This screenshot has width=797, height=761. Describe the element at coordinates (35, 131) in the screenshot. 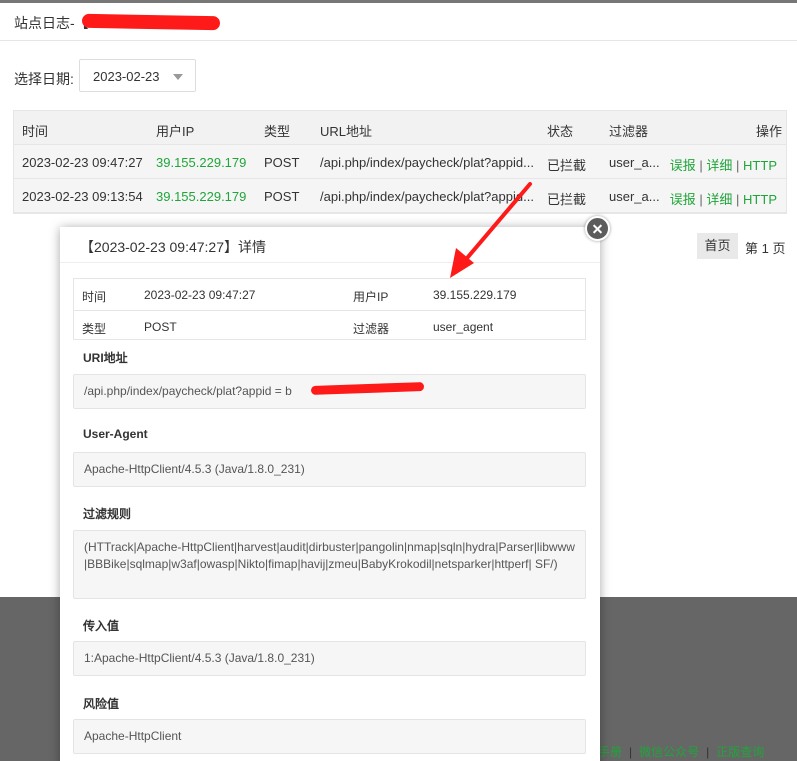

I see `col-time: 时间` at that location.